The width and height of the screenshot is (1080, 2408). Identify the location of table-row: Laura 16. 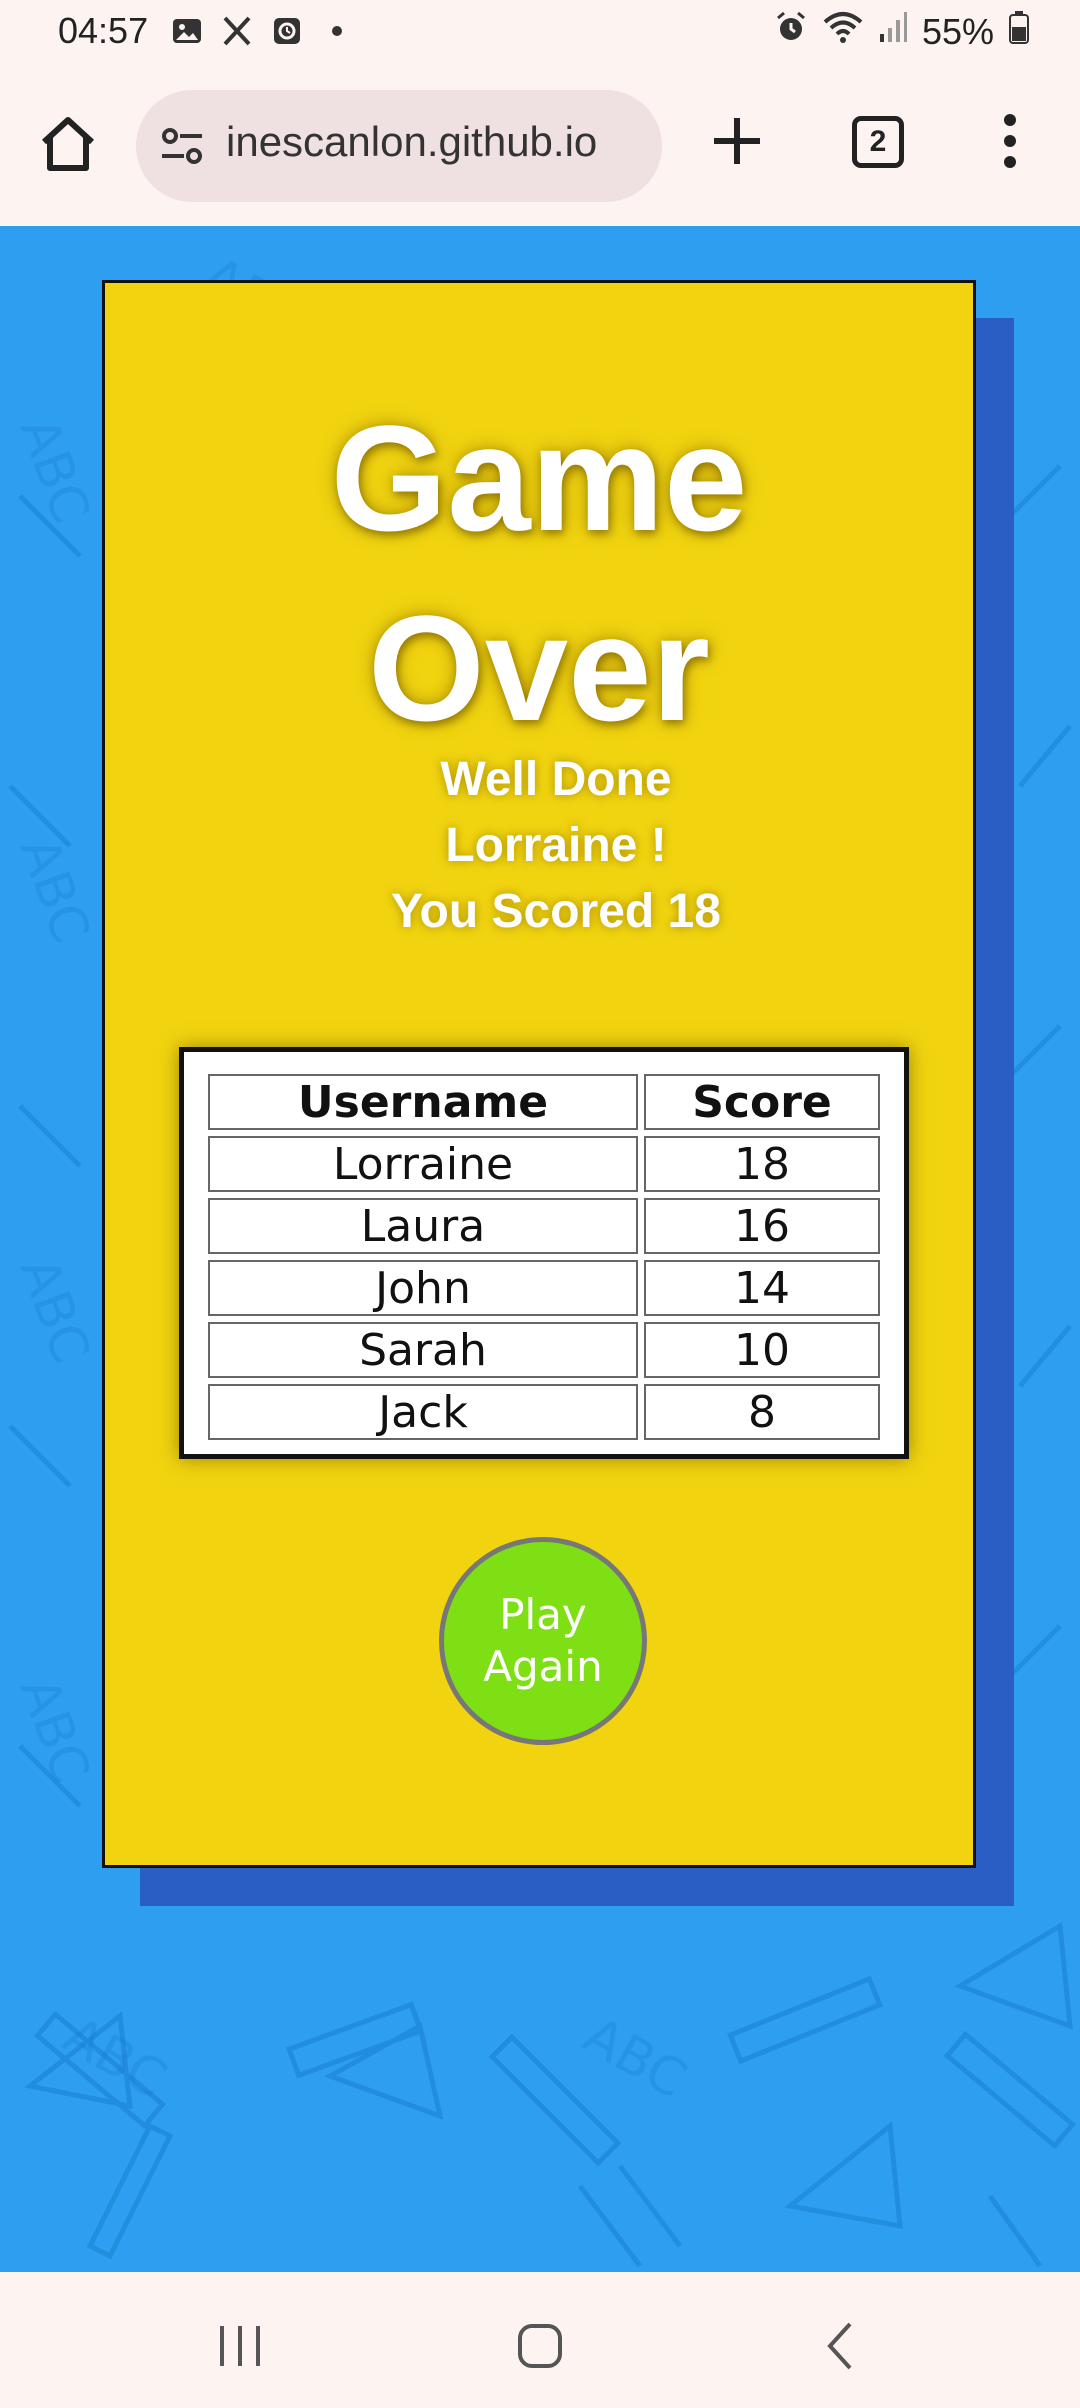
(544, 1226).